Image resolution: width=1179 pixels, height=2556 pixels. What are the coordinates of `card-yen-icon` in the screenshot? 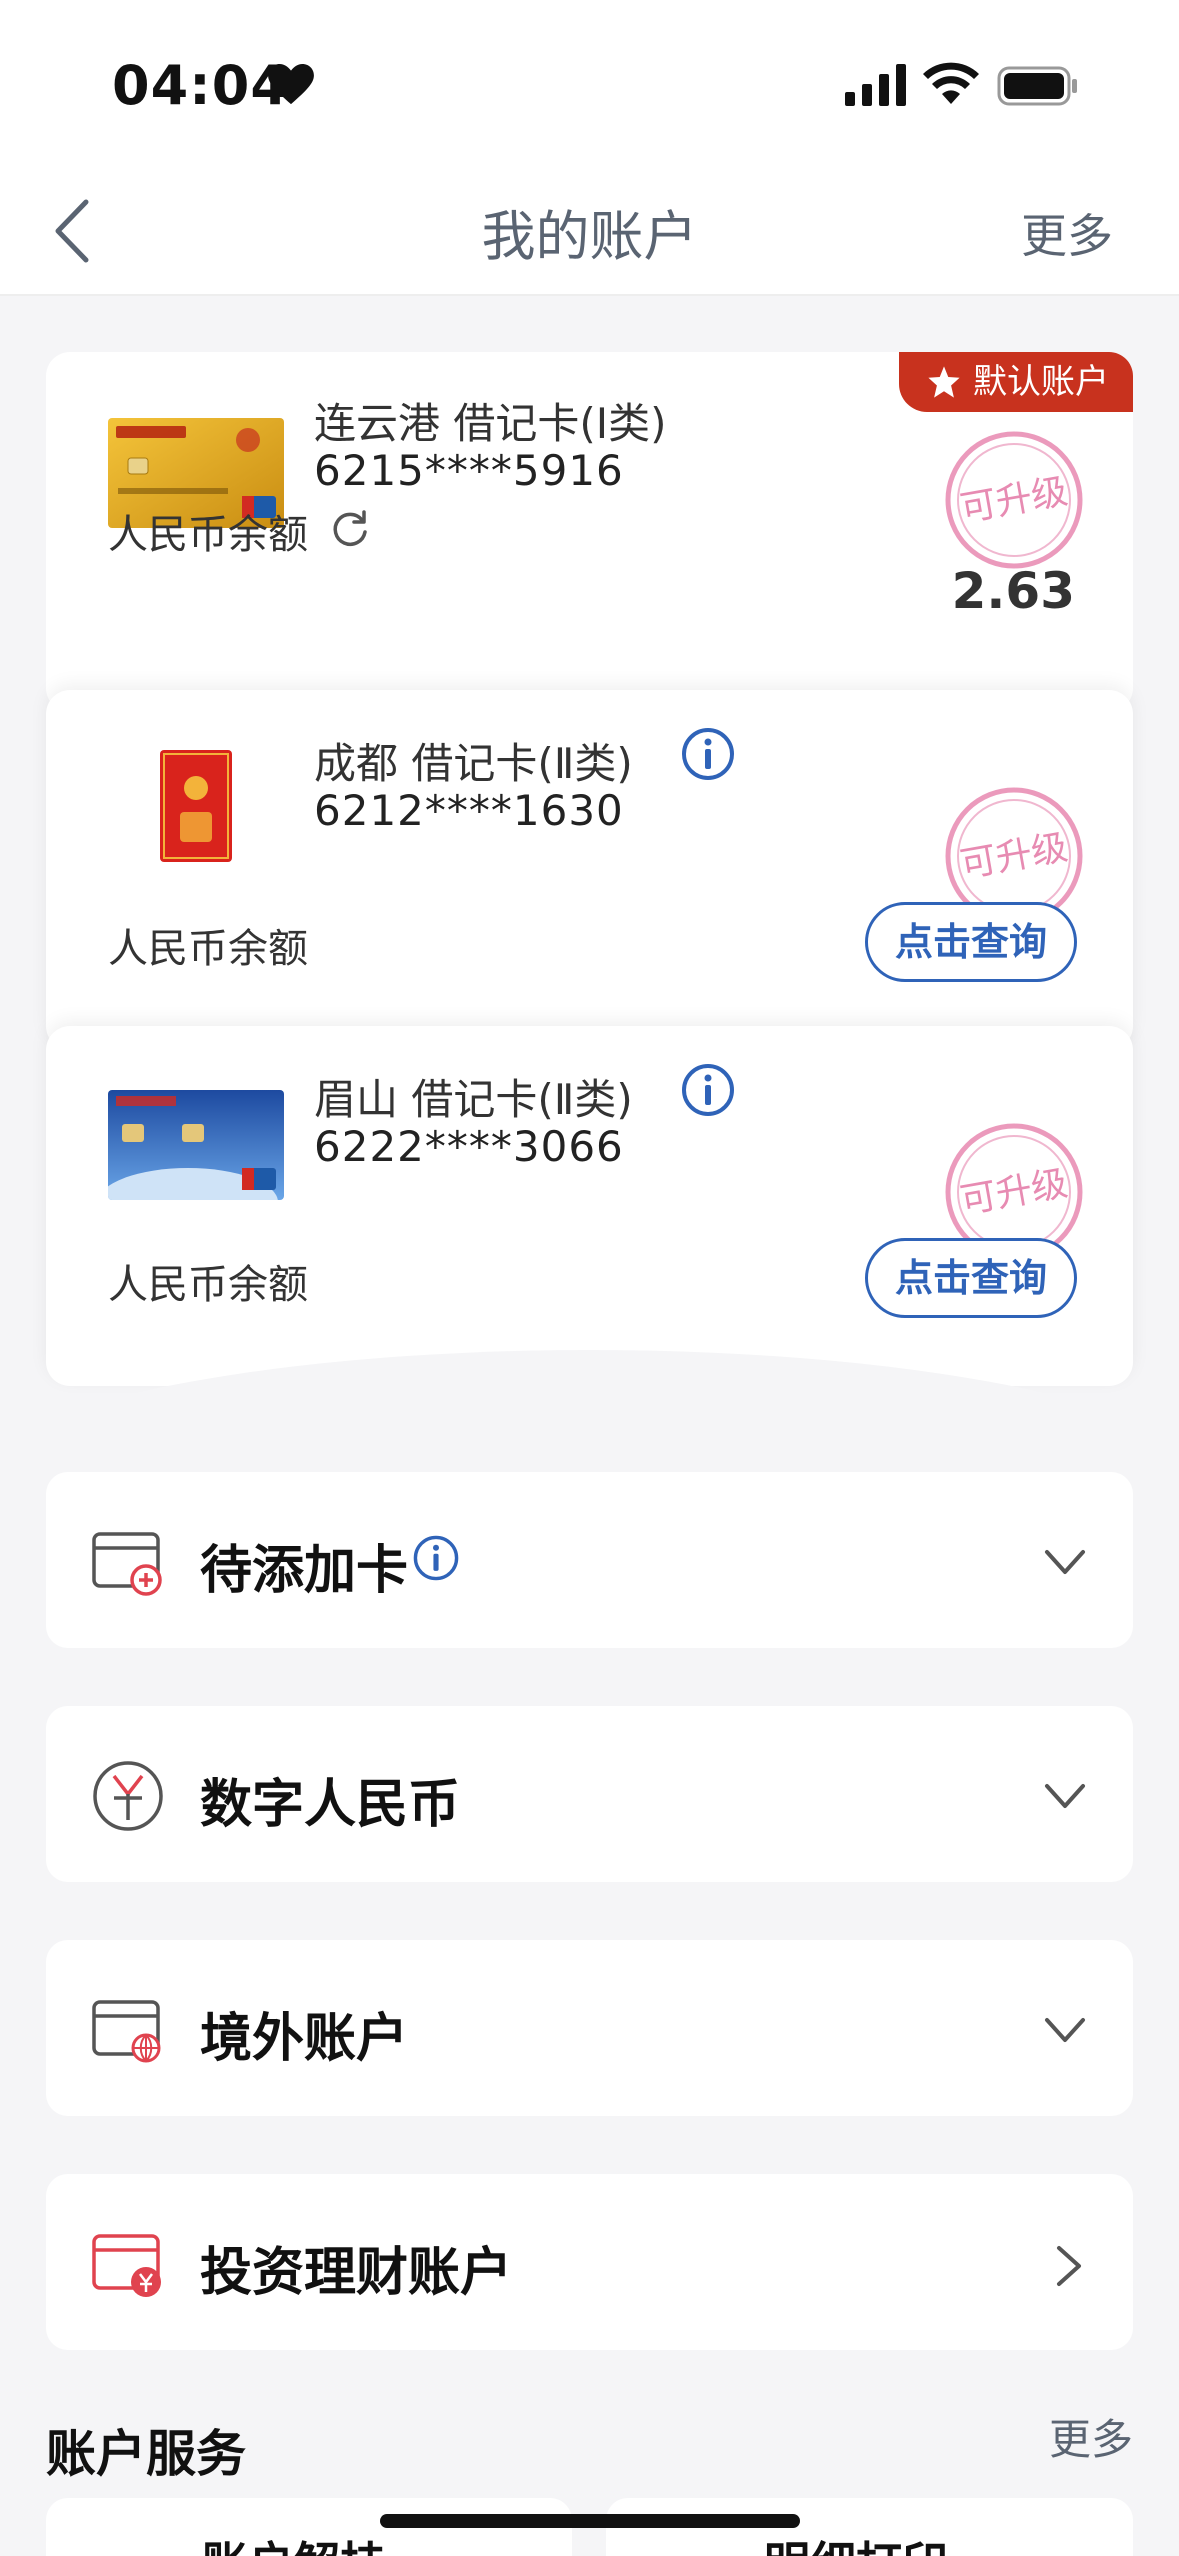 It's located at (126, 2265).